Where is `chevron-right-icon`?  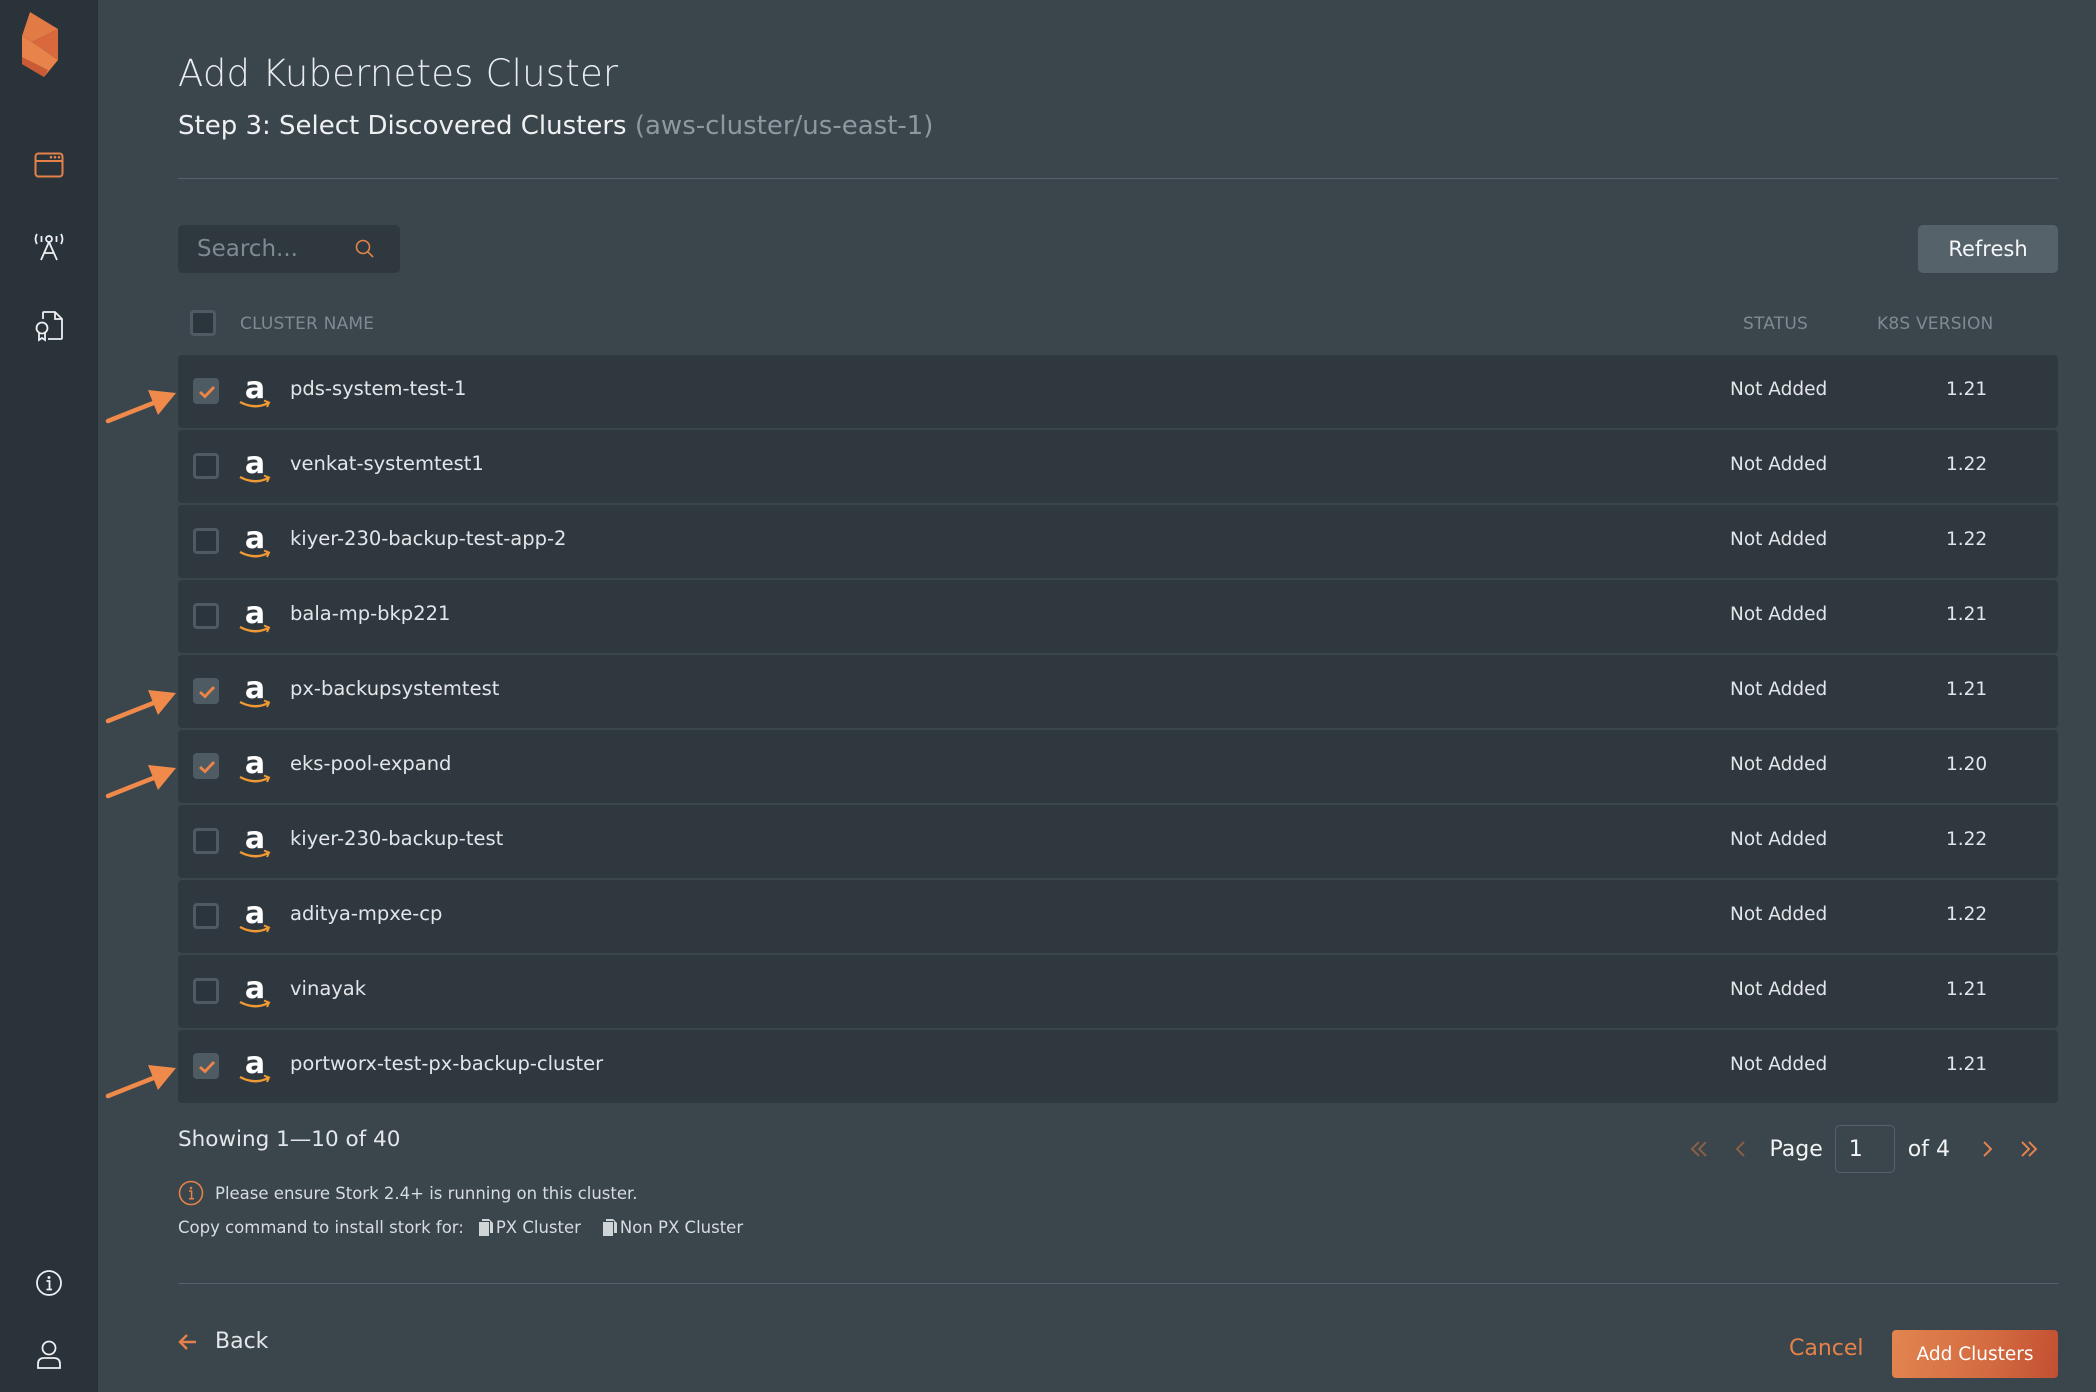
chevron-right-icon is located at coordinates (1988, 1149).